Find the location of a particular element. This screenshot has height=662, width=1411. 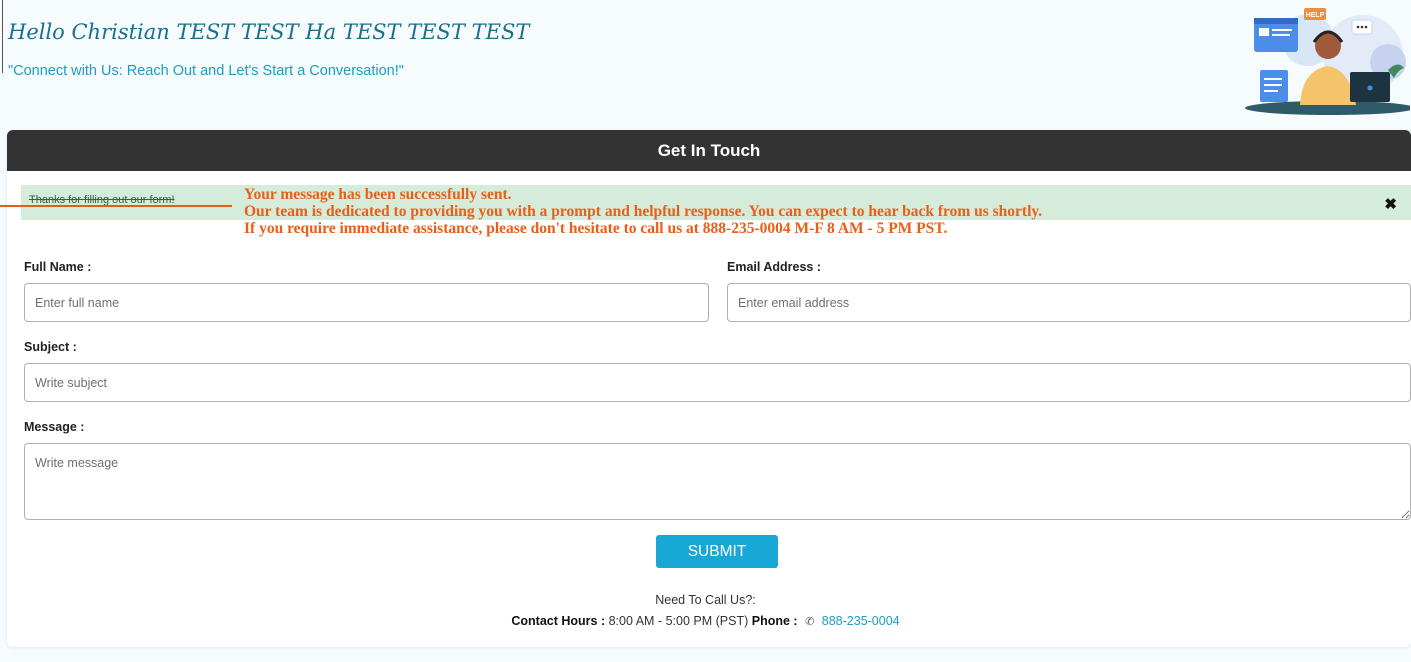

phone-number-link: 888-235-0004 is located at coordinates (861, 621).